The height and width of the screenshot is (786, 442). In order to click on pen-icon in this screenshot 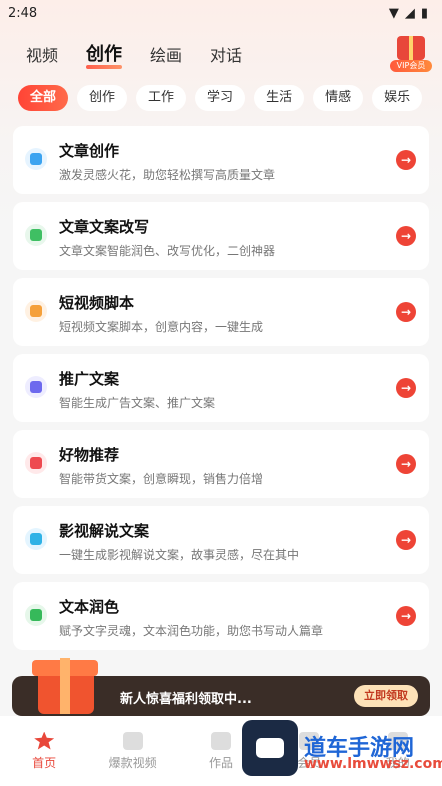, I will do `click(36, 159)`.